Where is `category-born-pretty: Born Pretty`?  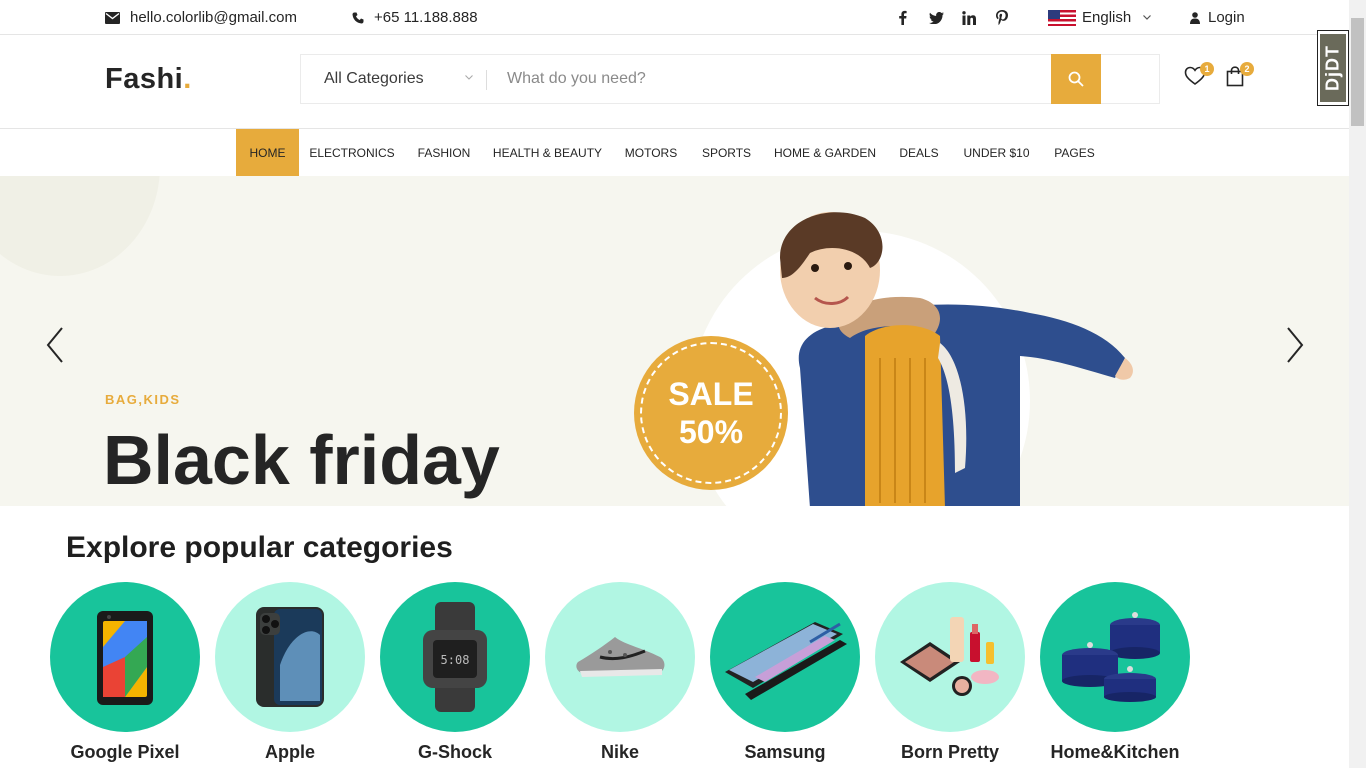 category-born-pretty: Born Pretty is located at coordinates (950, 672).